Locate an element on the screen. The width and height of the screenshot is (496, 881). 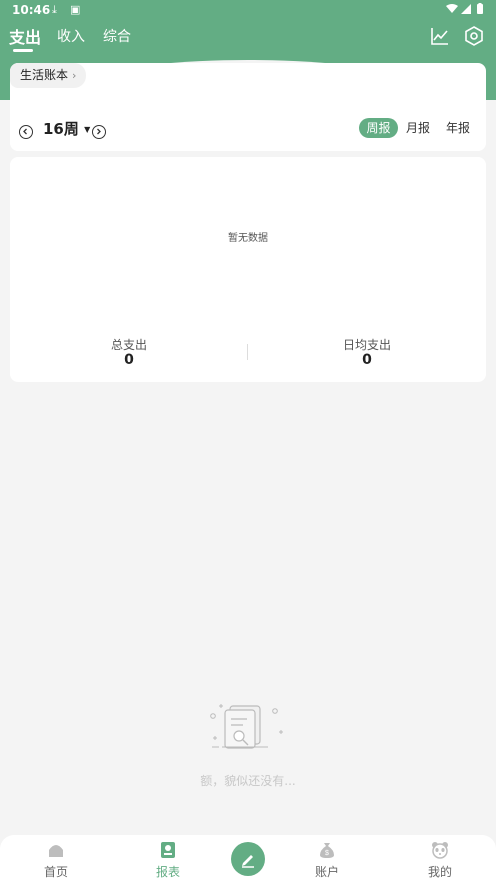
status-time: 10:46 is located at coordinates (31, 10).